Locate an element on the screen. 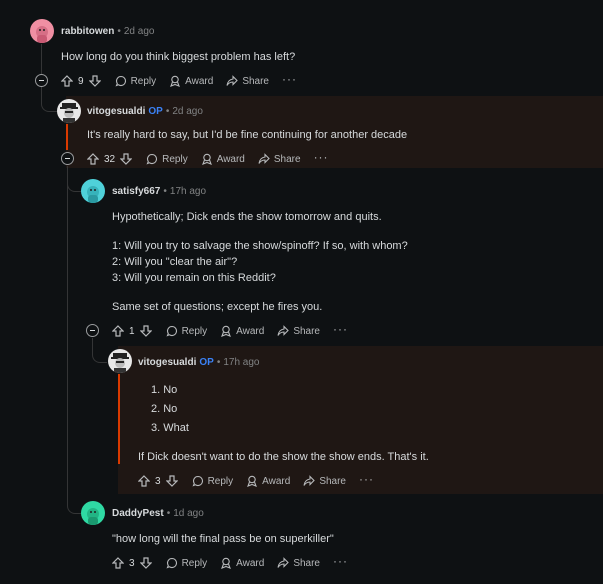 Image resolution: width=603 pixels, height=584 pixels. action-bar-2: 32 Reply Award Share ··· is located at coordinates (214, 159).